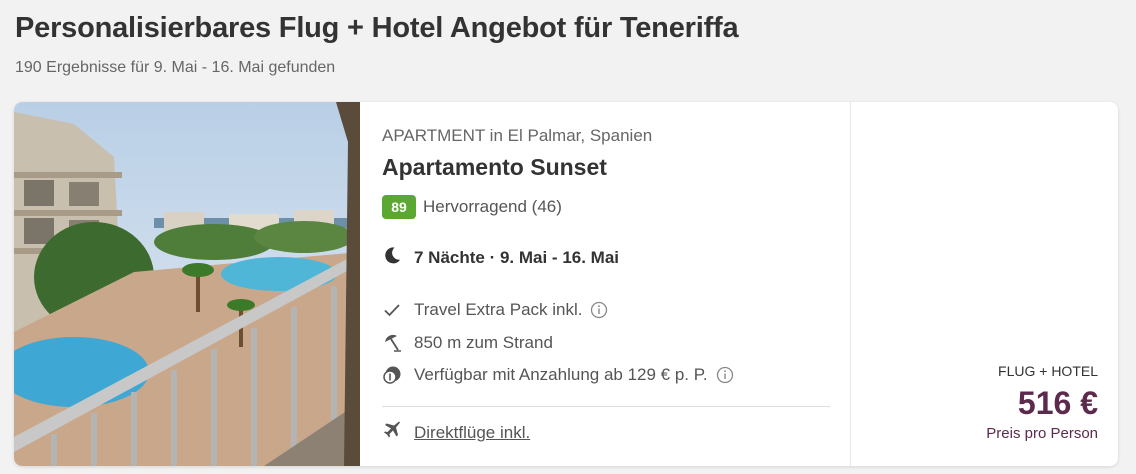 The height and width of the screenshot is (474, 1136). Describe the element at coordinates (392, 257) in the screenshot. I see `moon-icon` at that location.